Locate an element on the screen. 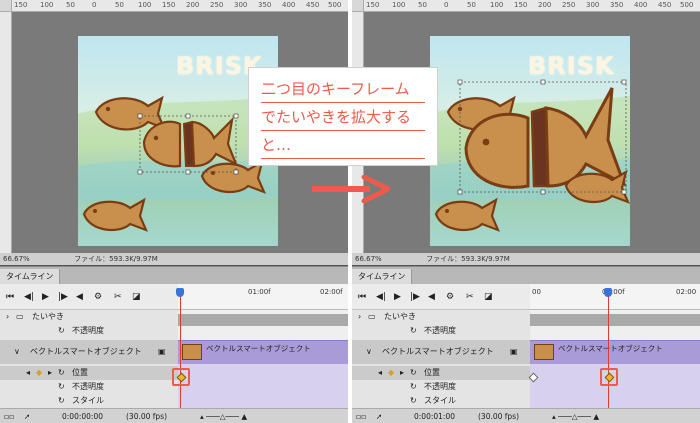 This screenshot has height=423, width=700. timeline-track-area: 00 01:00f 02:00 ベクトルスマートオブジェクト is located at coordinates (614, 346).